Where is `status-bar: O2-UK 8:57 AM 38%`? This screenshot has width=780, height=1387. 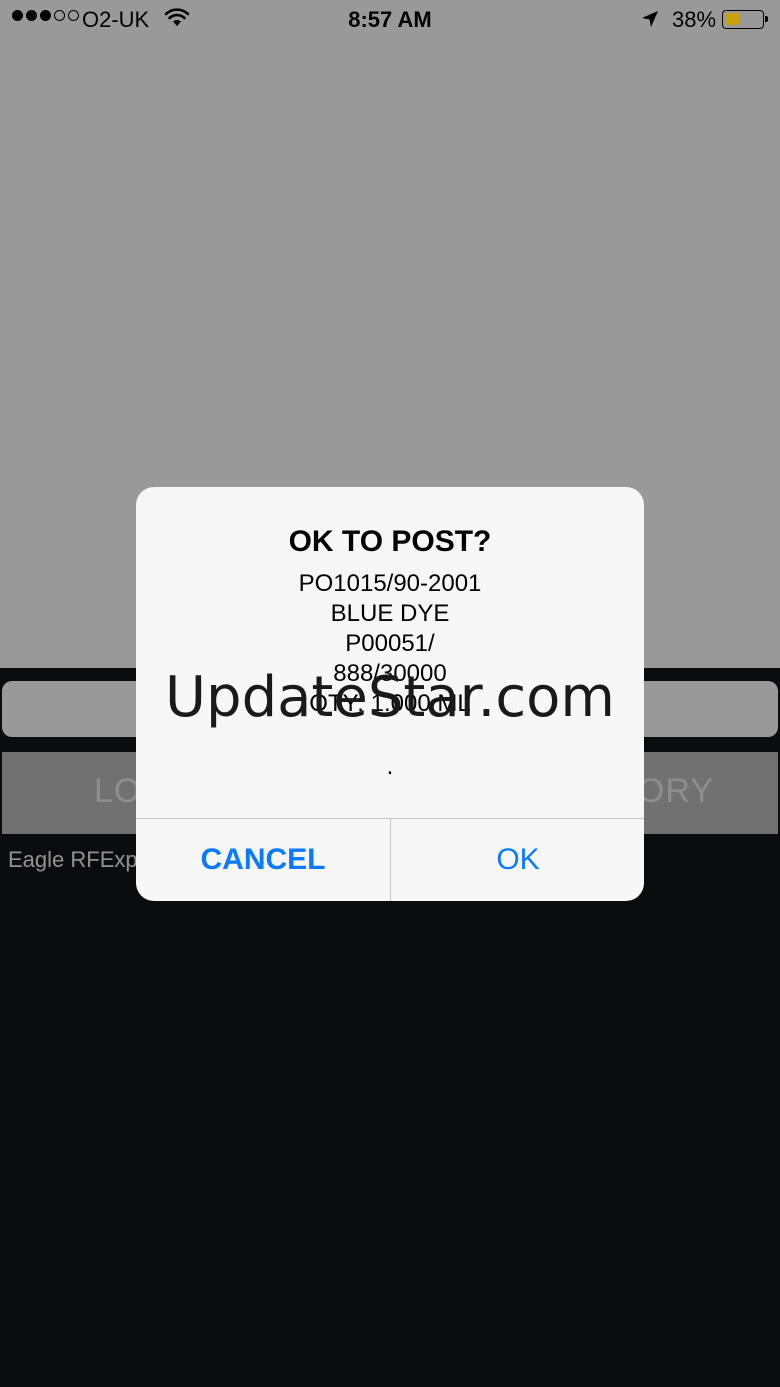 status-bar: O2-UK 8:57 AM 38% is located at coordinates (390, 20).